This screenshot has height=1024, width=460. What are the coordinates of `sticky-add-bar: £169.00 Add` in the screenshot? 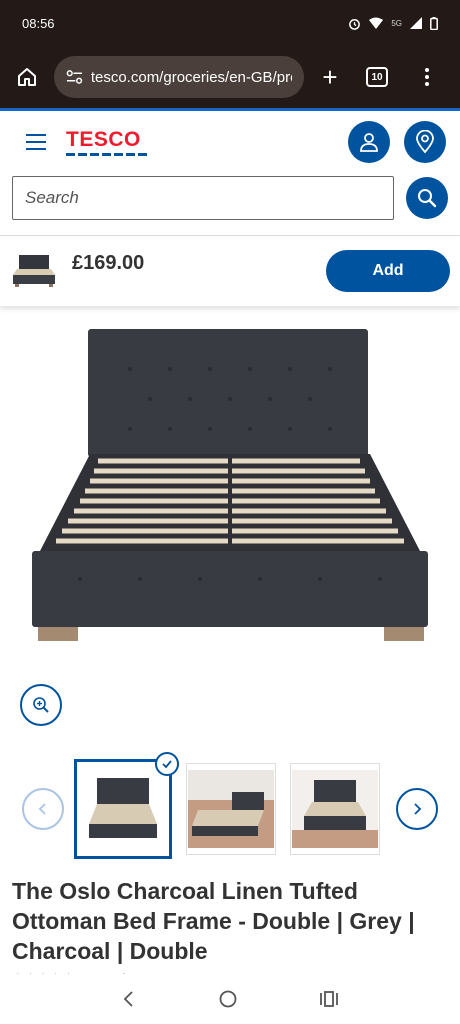 It's located at (230, 271).